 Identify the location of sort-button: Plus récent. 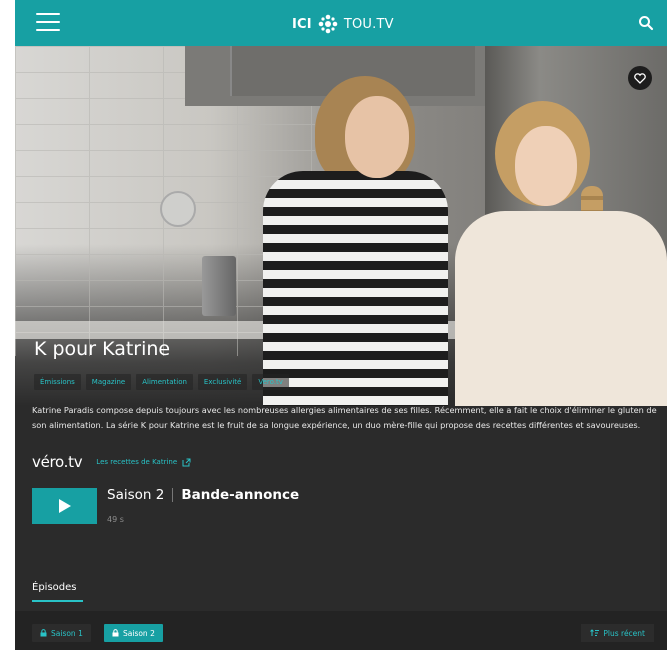
(617, 633).